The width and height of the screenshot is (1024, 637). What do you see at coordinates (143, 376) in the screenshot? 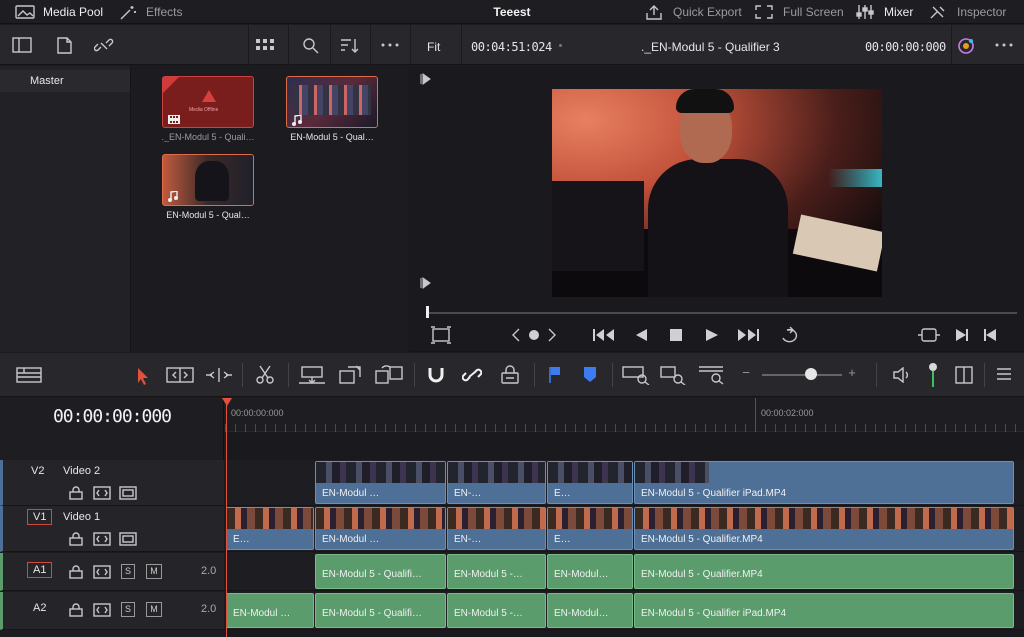
I see `selection-arrow-icon` at bounding box center [143, 376].